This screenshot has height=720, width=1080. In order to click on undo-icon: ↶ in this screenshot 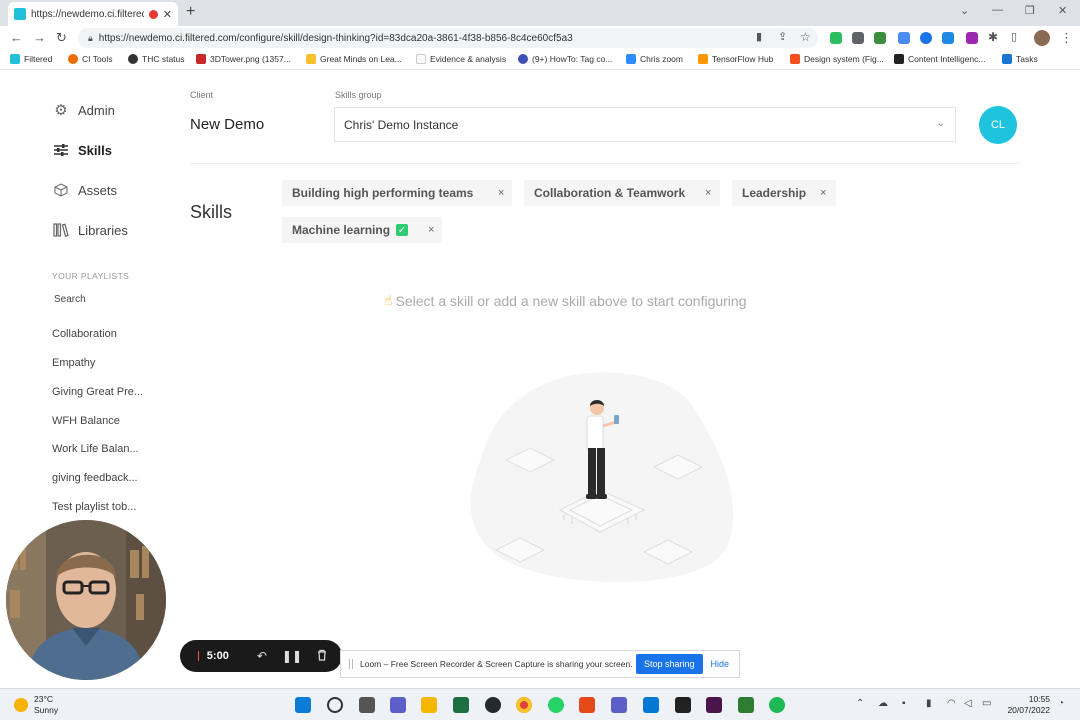, I will do `click(262, 656)`.